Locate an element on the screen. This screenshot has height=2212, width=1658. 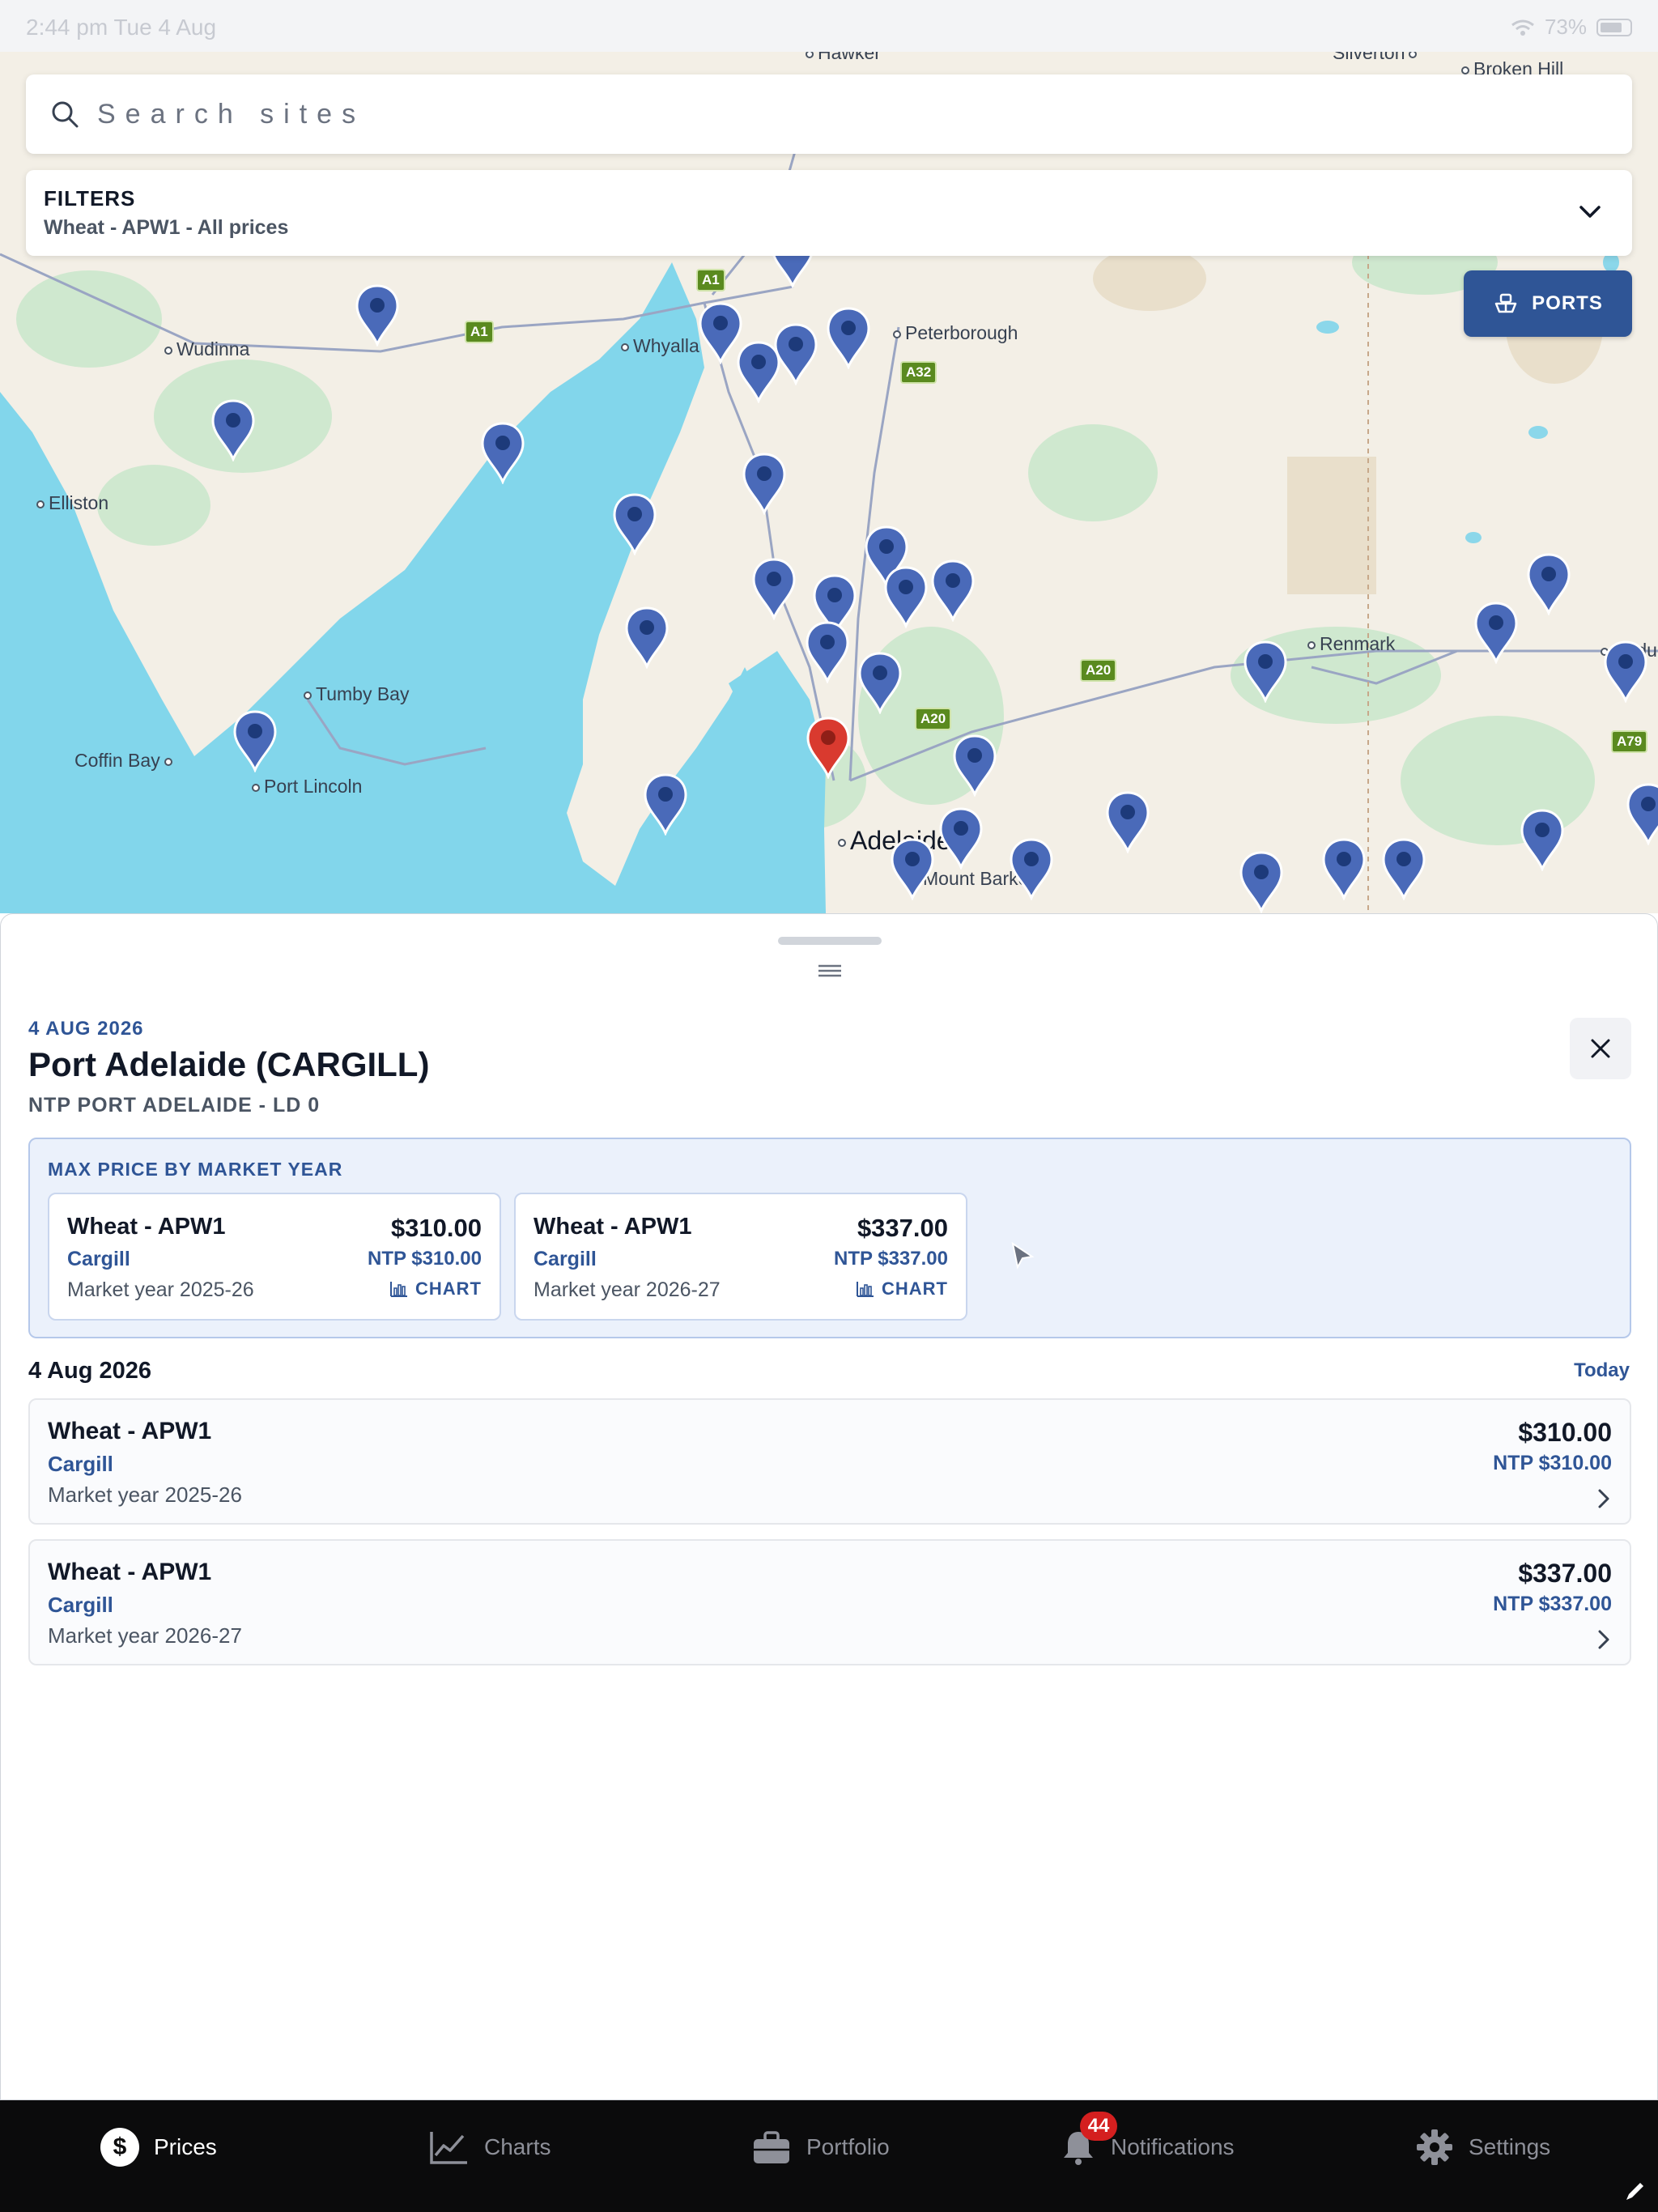
card-price: $310.00 is located at coordinates (436, 1228).